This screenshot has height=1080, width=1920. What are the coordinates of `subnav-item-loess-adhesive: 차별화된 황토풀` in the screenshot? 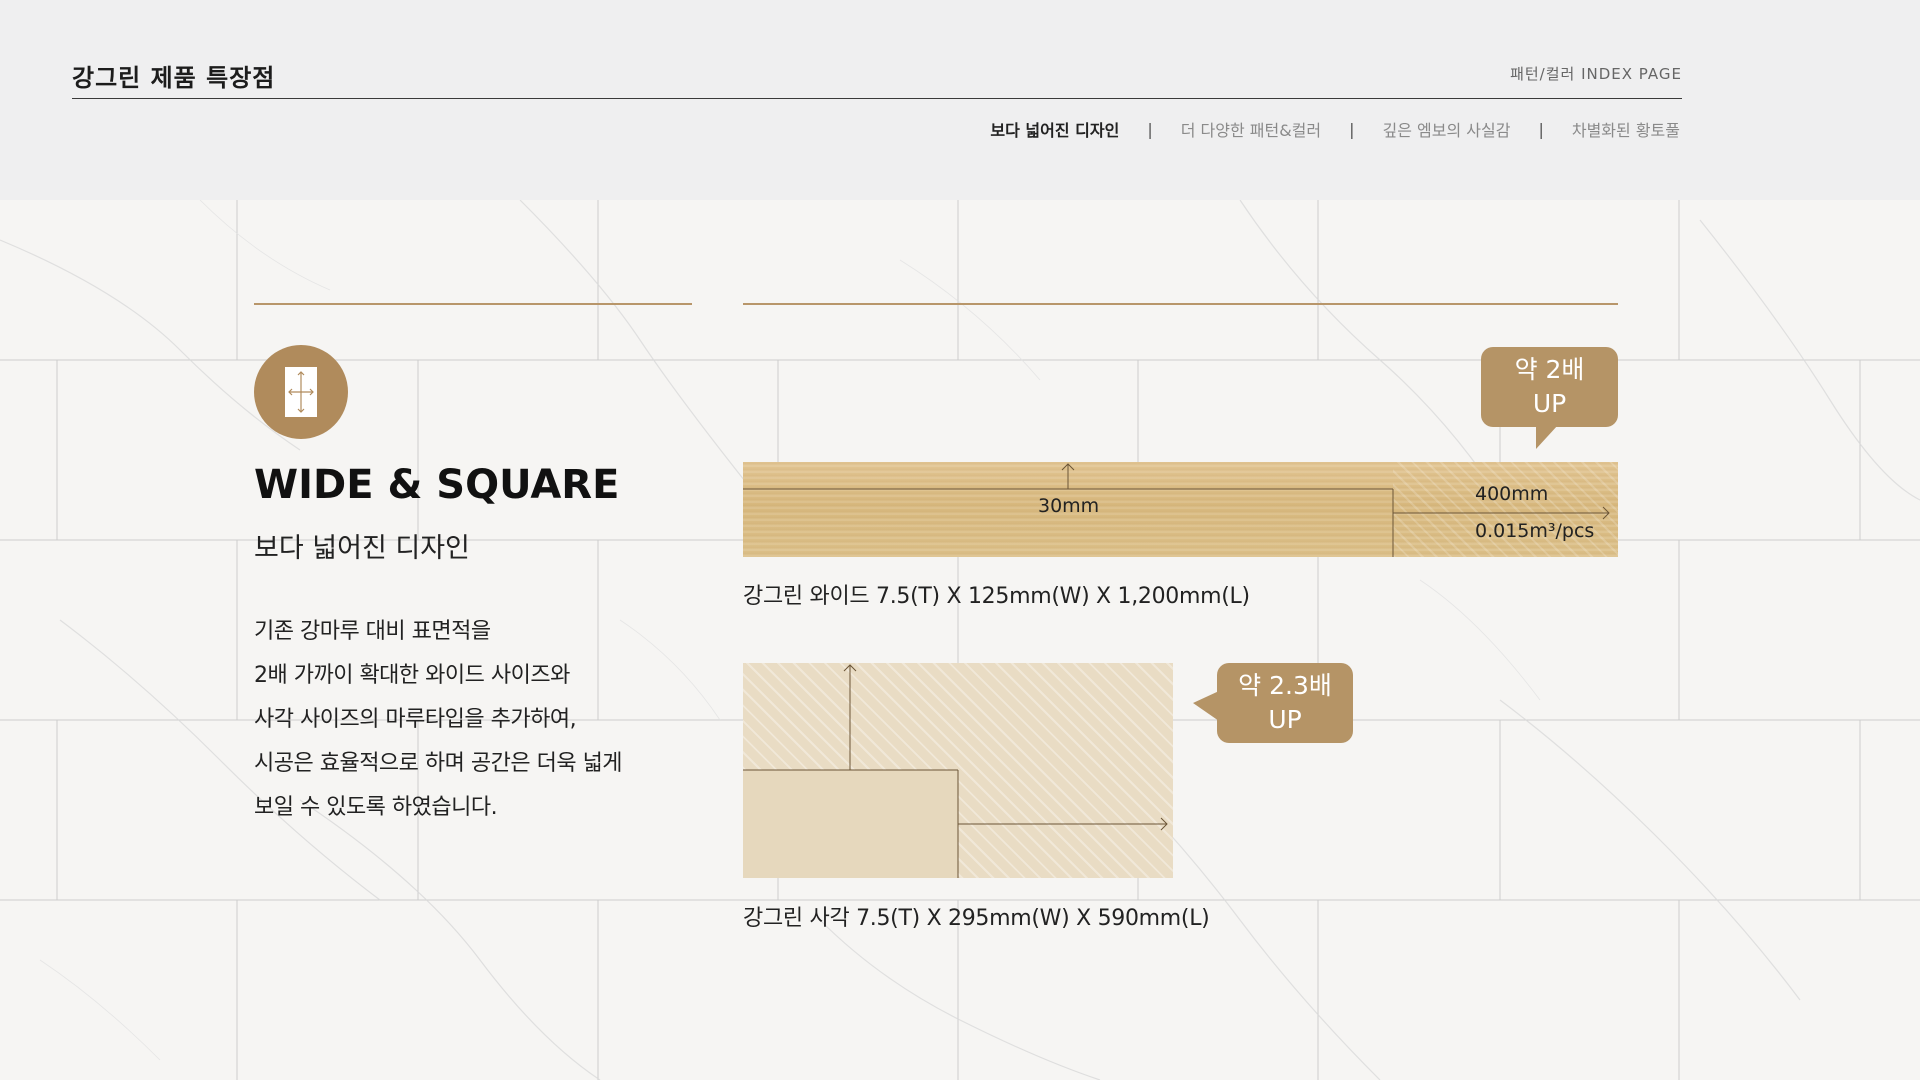 It's located at (1626, 129).